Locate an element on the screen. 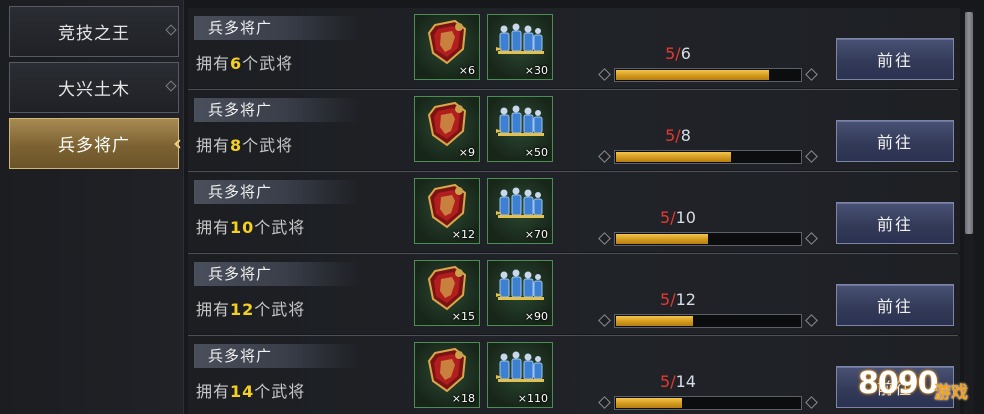 This screenshot has width=984, height=414. progress-text: 5/14 is located at coordinates (678, 381).